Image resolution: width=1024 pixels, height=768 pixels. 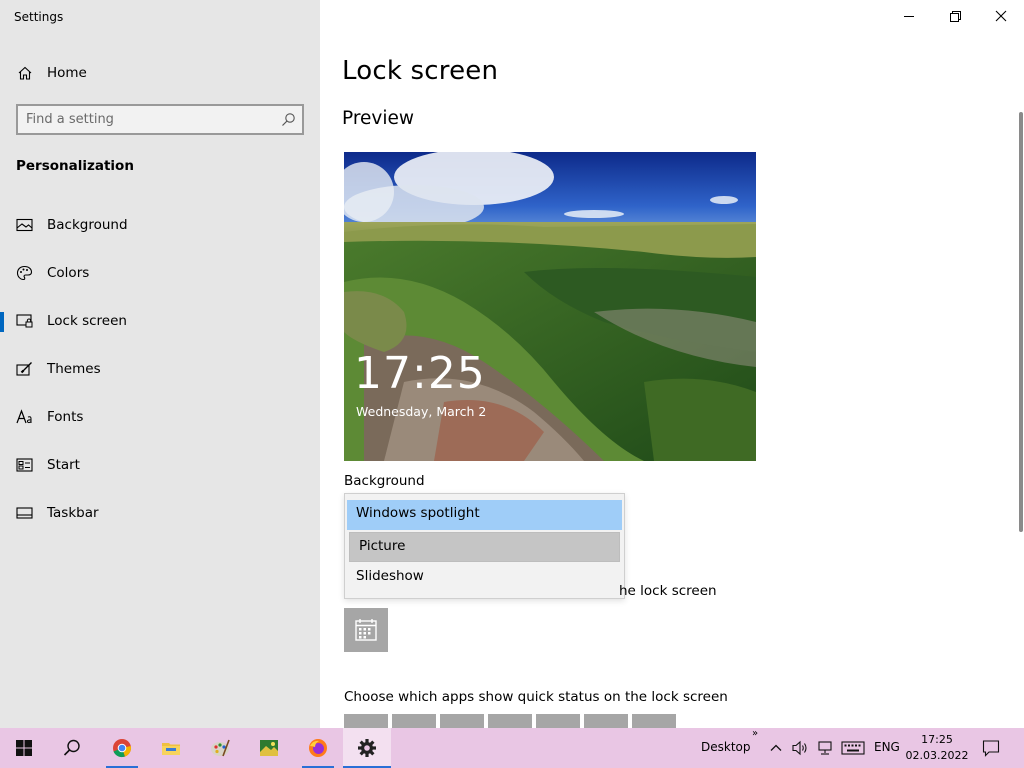 I want to click on page-title: Lock screen, so click(x=420, y=71).